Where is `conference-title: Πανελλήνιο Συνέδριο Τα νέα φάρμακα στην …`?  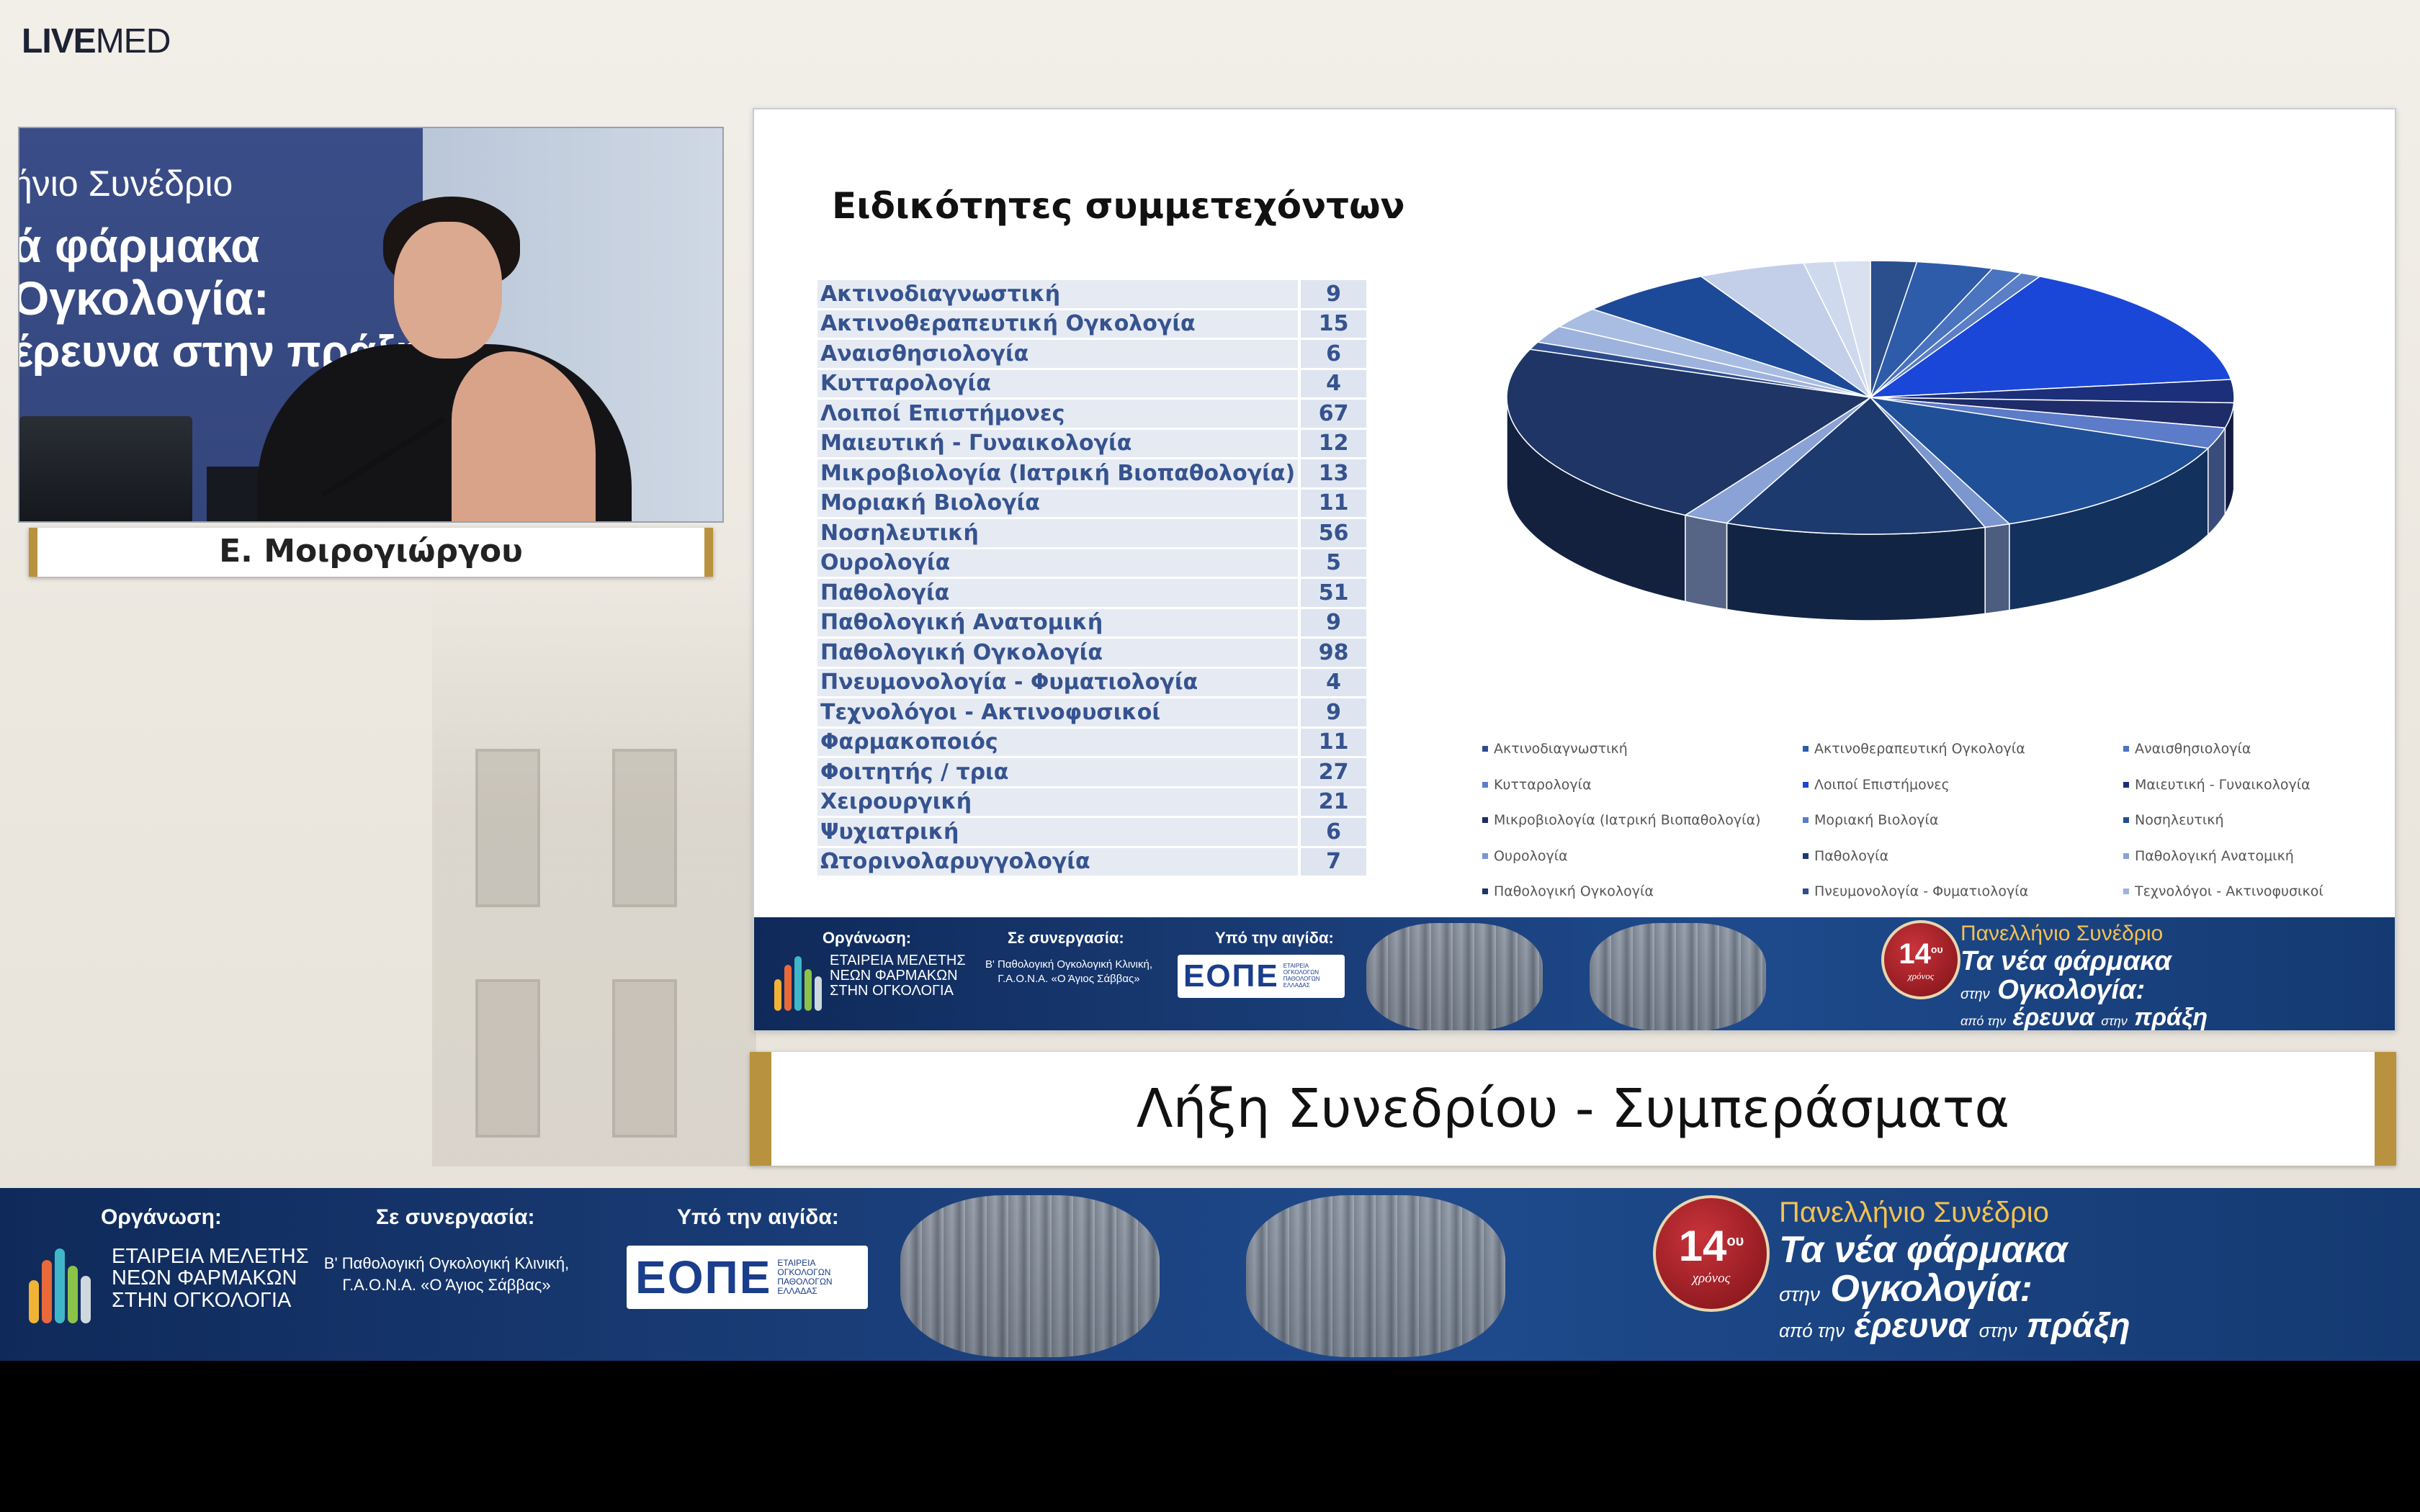
conference-title: Πανελλήνιο Συνέδριο Τα νέα φάρμακα στην … is located at coordinates (1954, 1271).